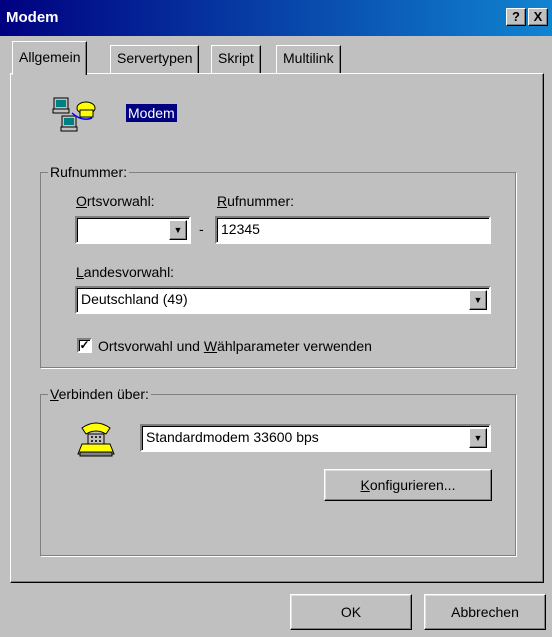  Describe the element at coordinates (75, 116) in the screenshot. I see `dialup-computer-icon` at that location.